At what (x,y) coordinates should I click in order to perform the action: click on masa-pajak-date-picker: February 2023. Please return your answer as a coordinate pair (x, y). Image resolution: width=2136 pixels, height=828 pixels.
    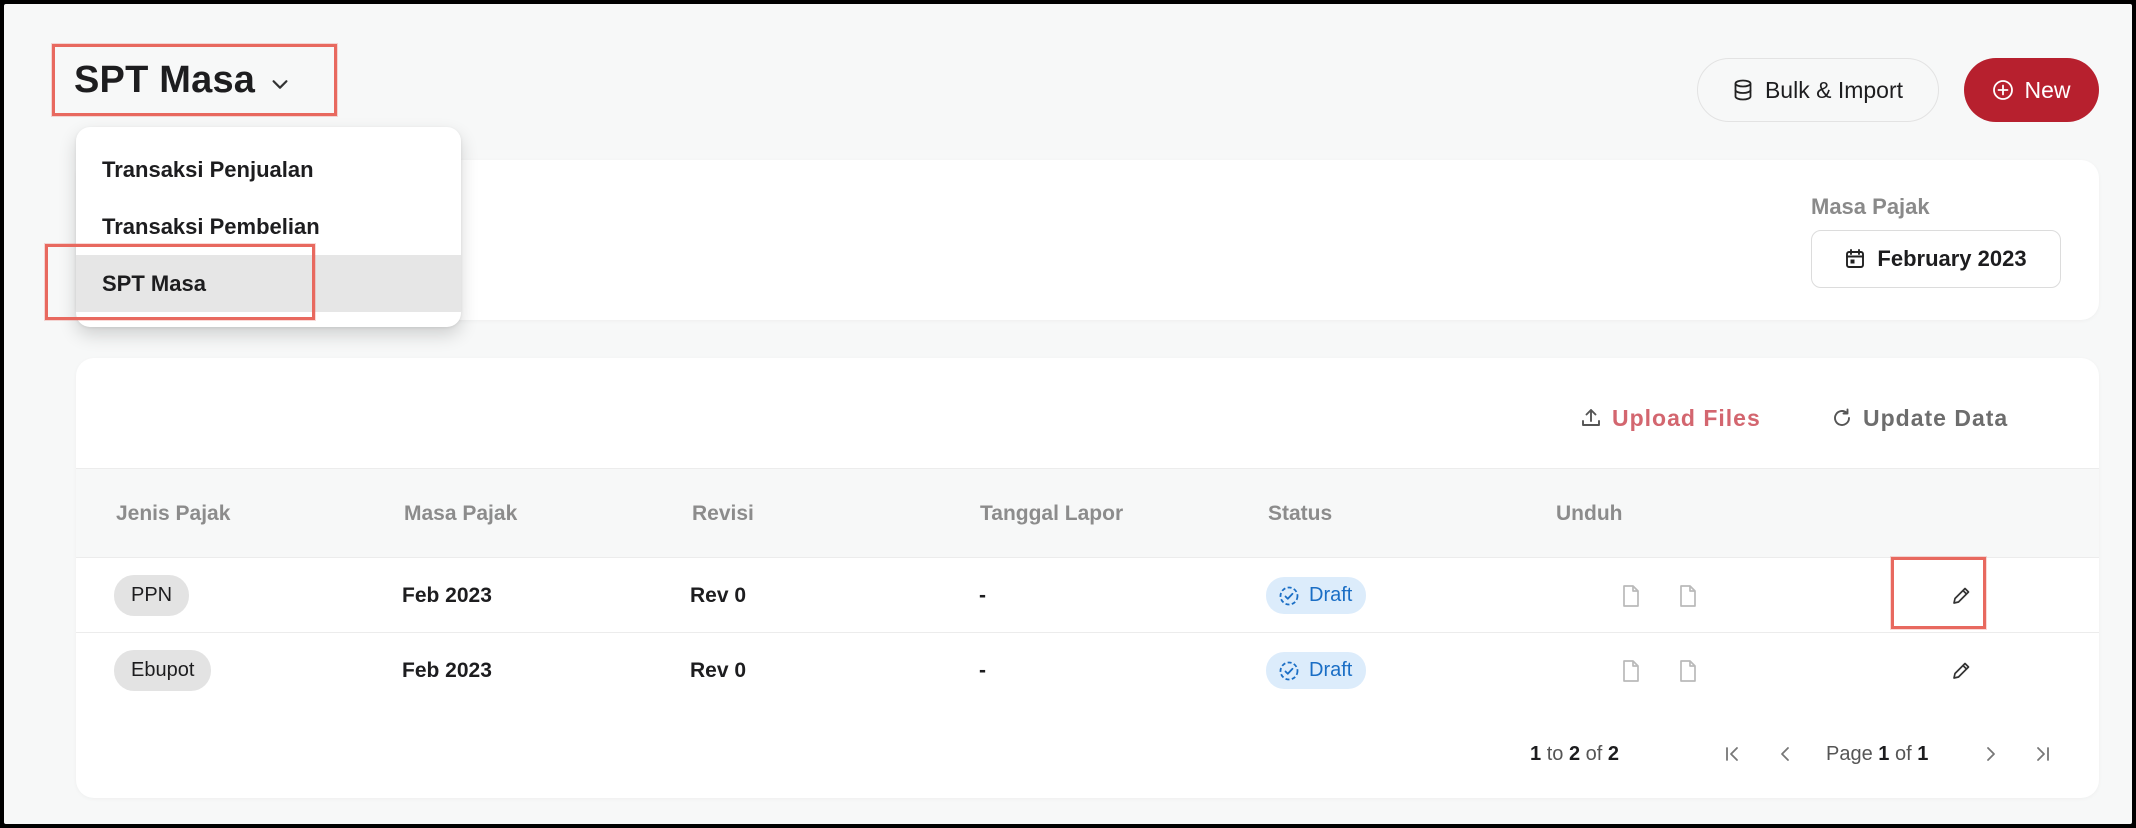
    Looking at the image, I should click on (1936, 259).